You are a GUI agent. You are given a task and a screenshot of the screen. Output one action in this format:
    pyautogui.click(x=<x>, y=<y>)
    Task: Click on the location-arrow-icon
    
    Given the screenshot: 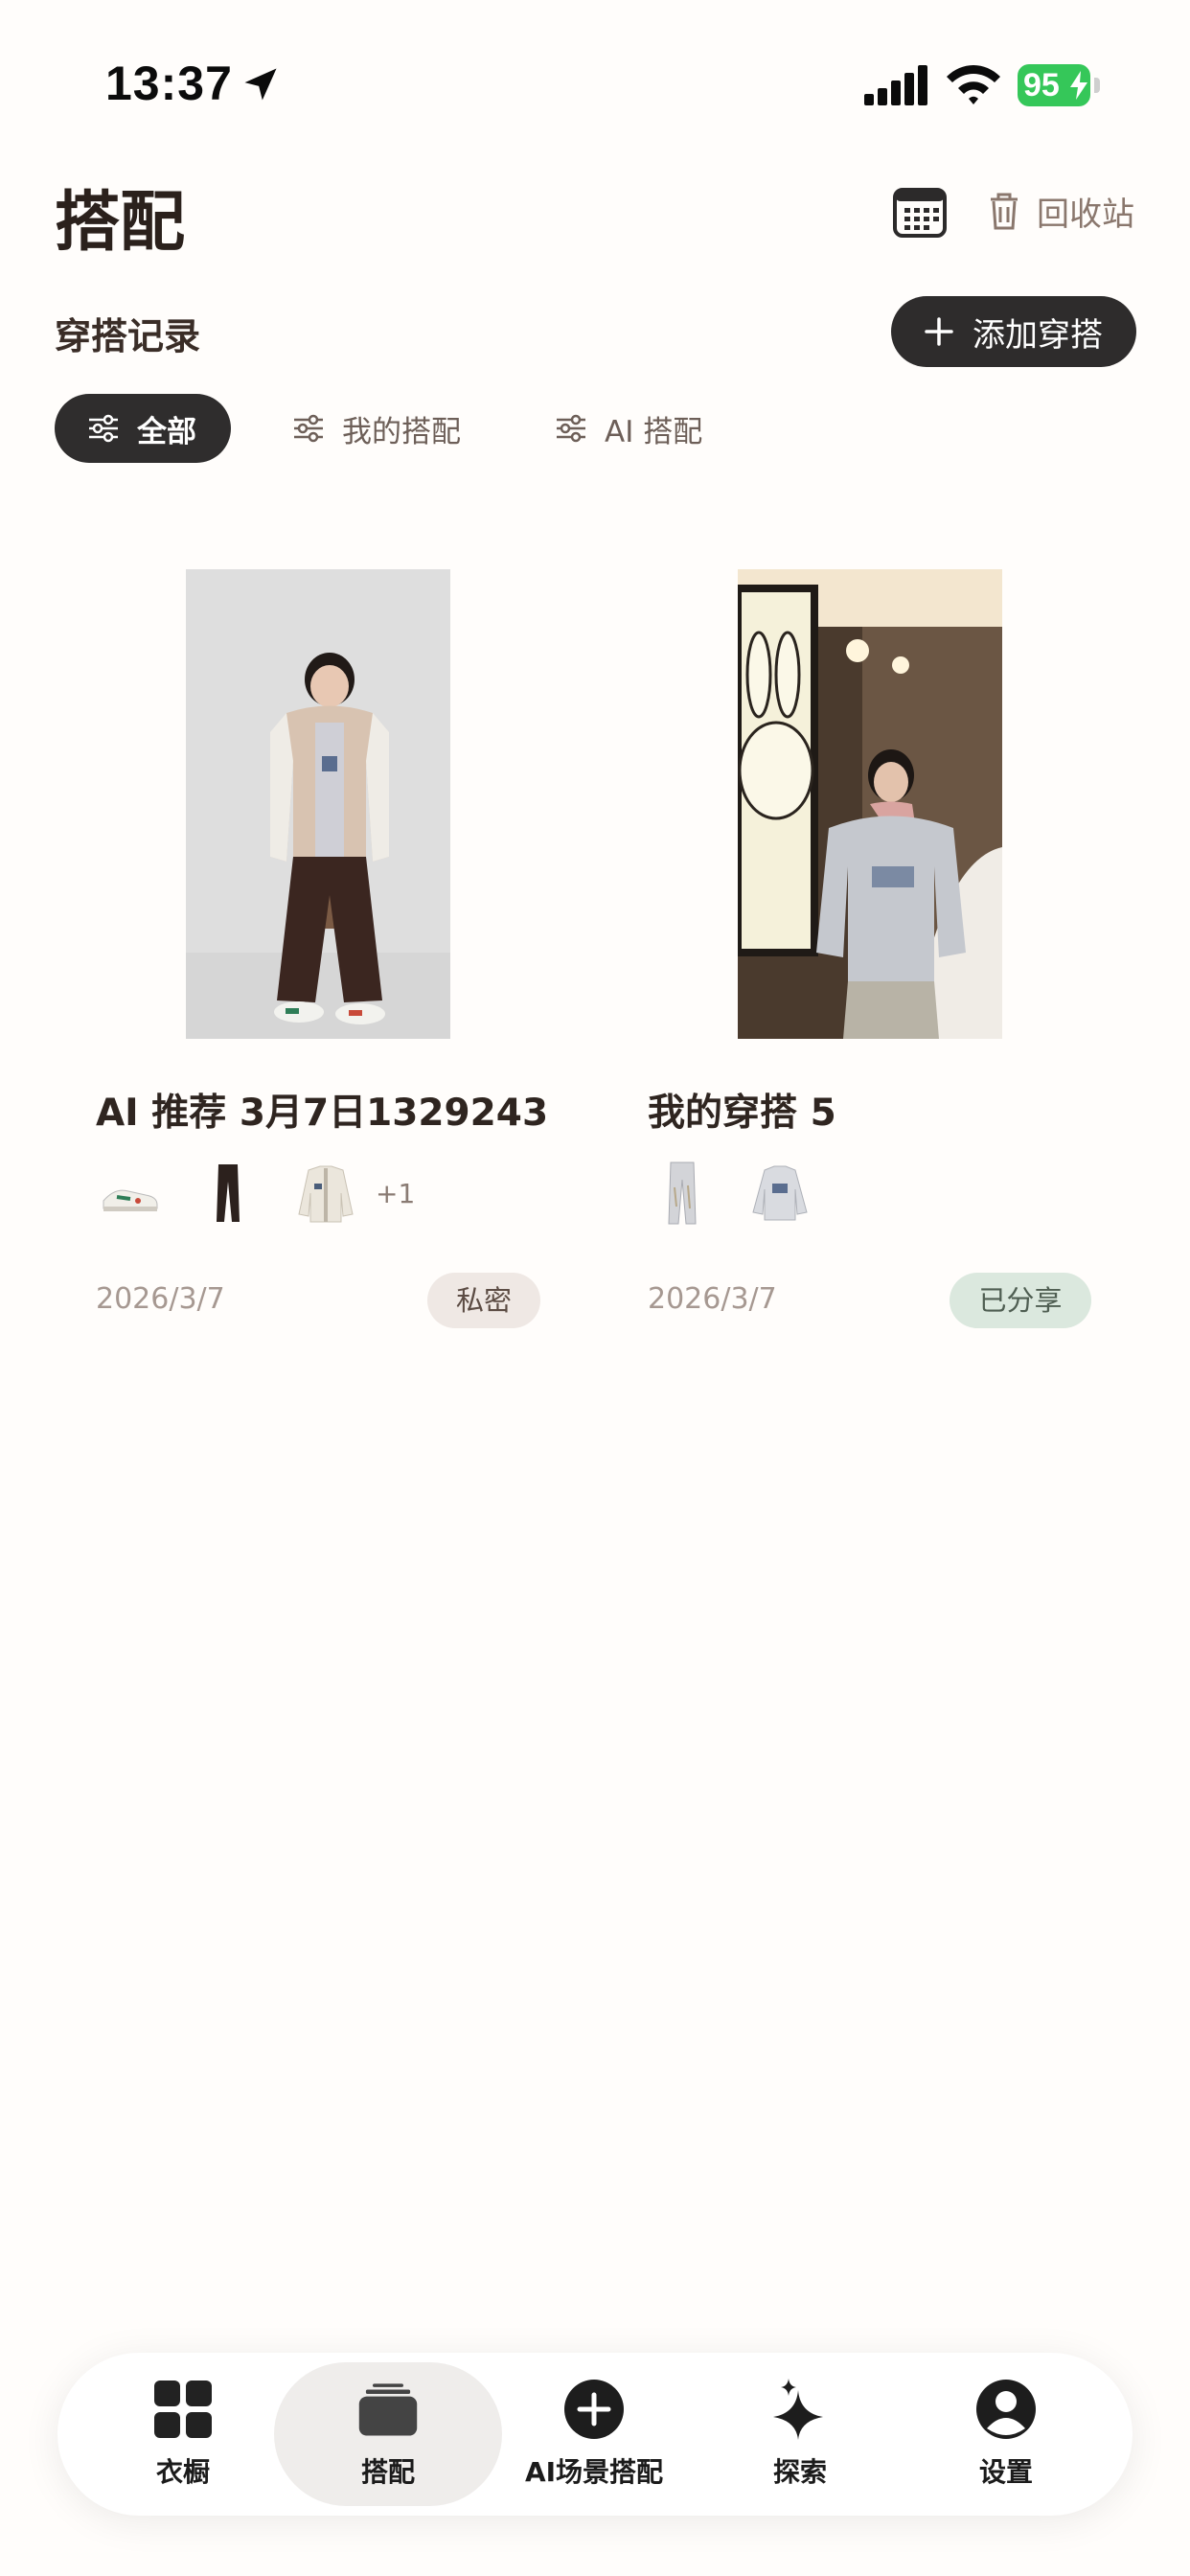 What is the action you would take?
    pyautogui.click(x=261, y=85)
    